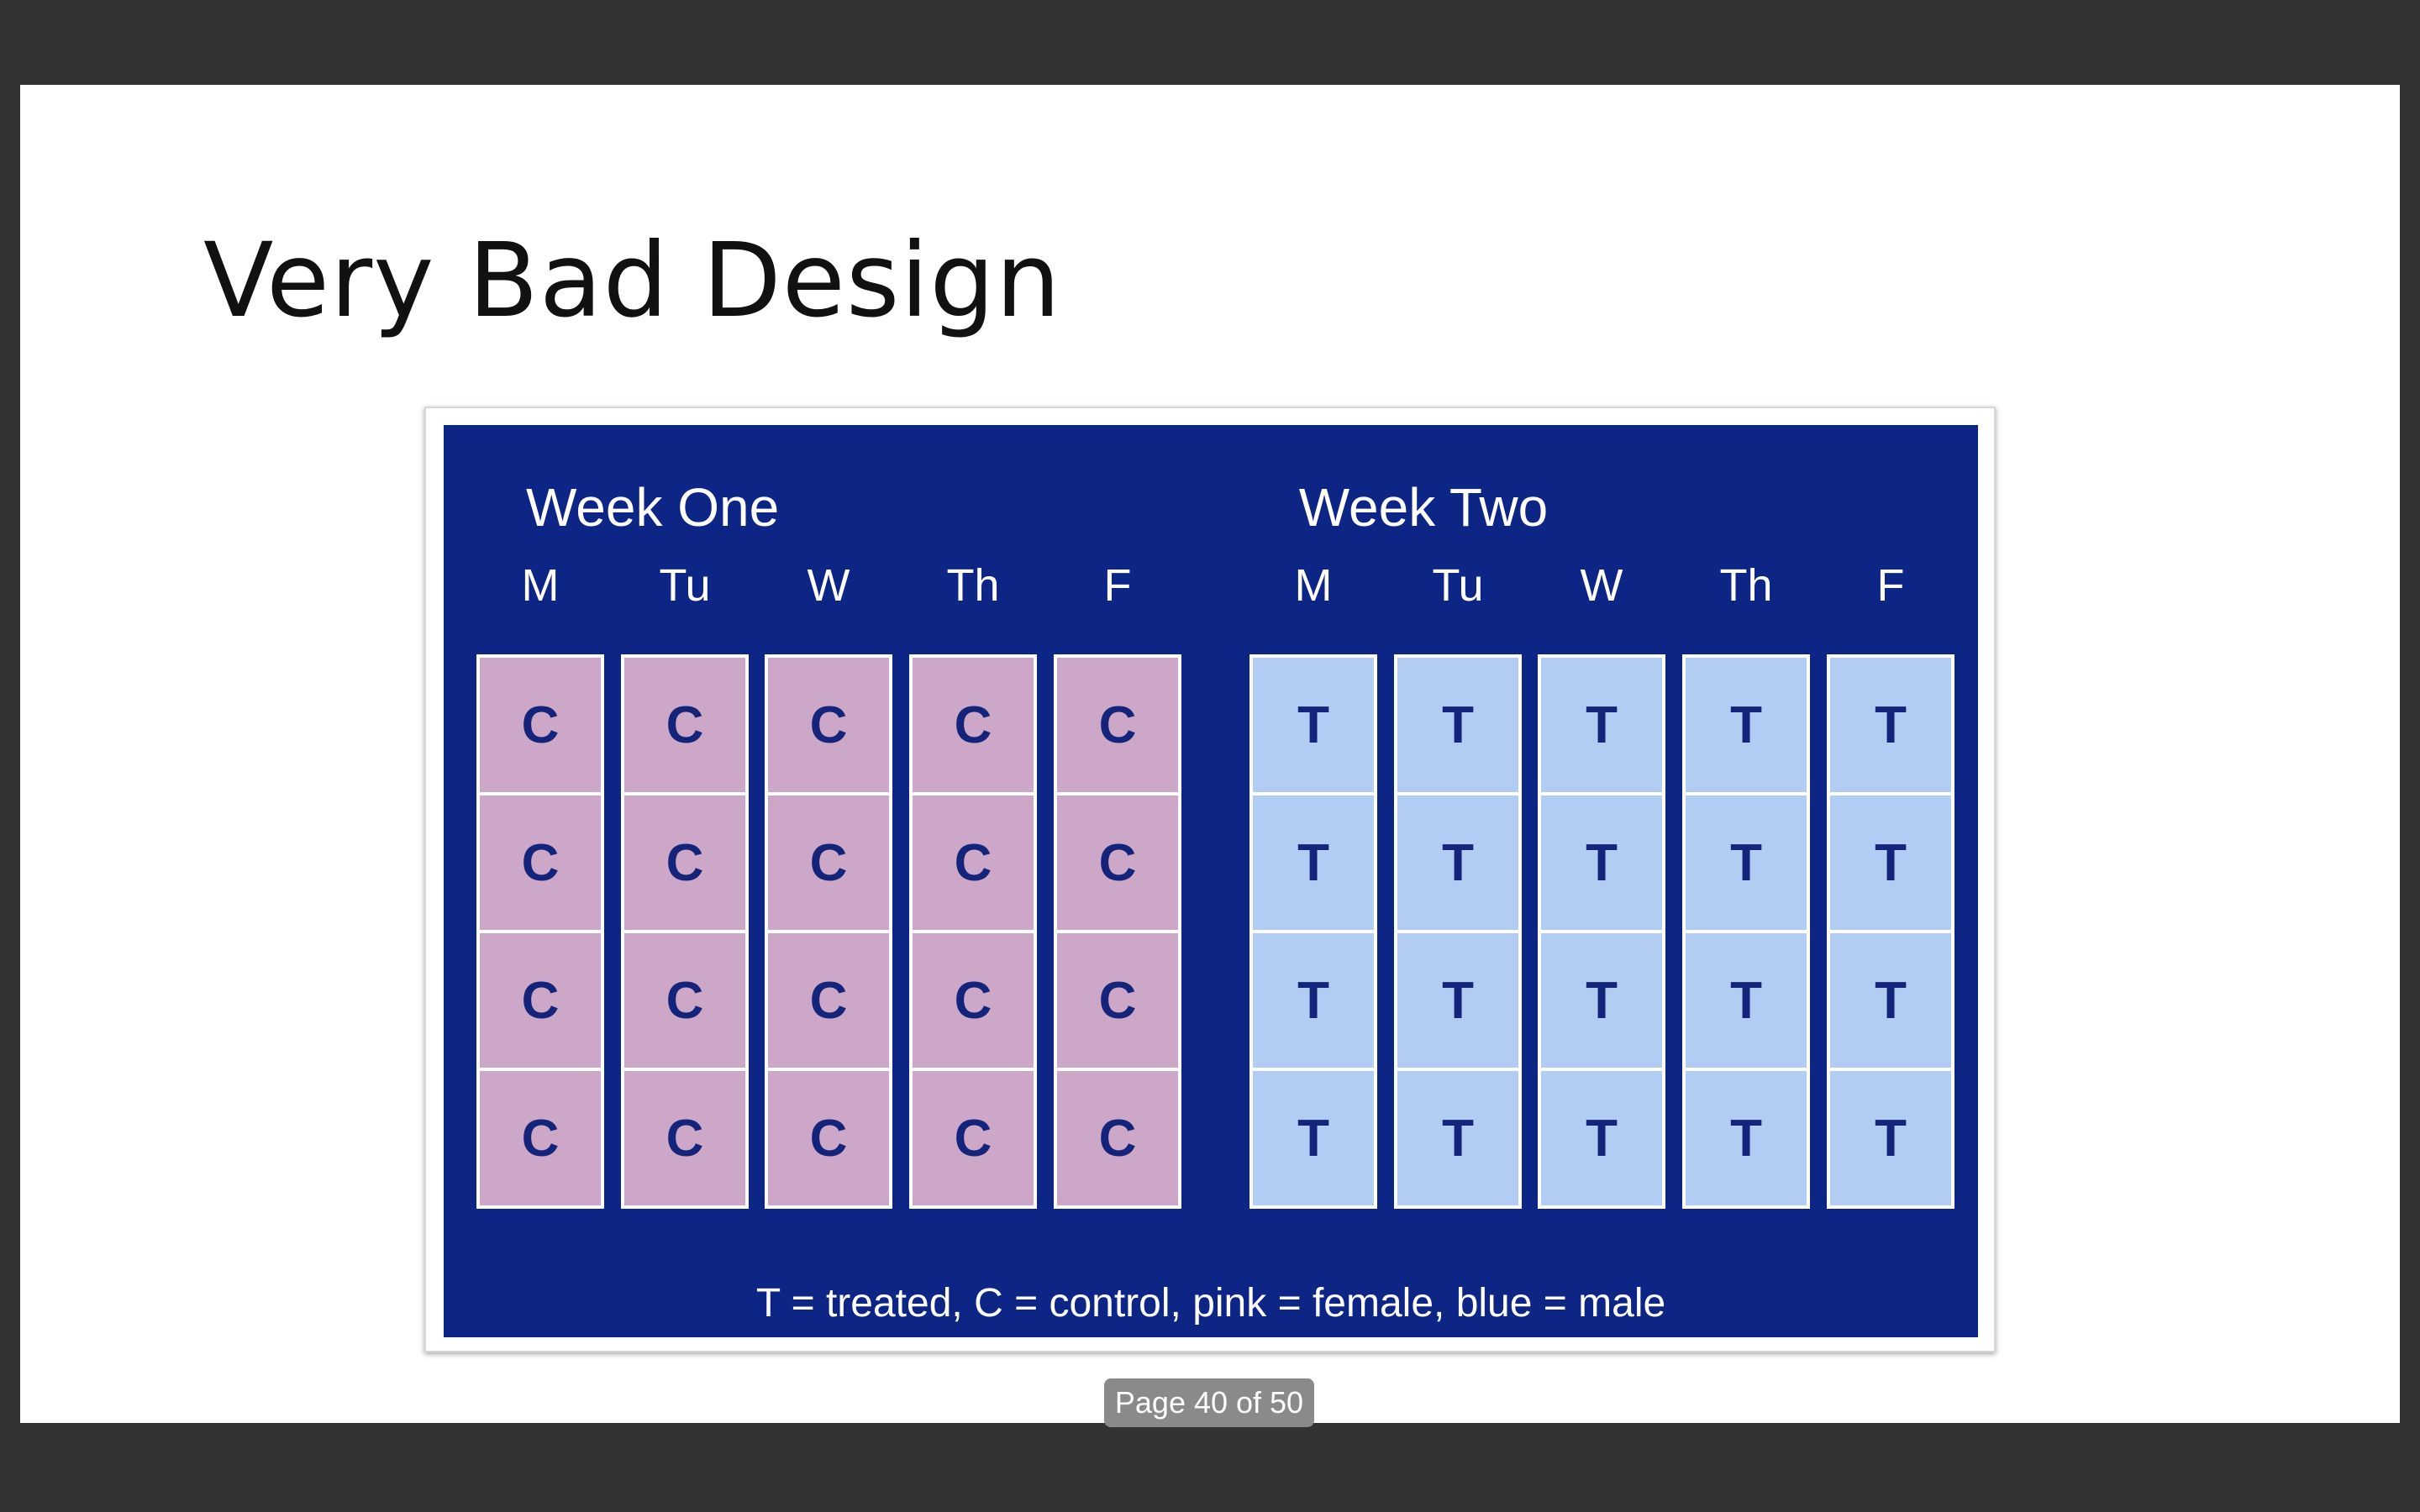 The height and width of the screenshot is (1512, 2420). What do you see at coordinates (685, 585) in the screenshot?
I see `week-one-day-label: Tu` at bounding box center [685, 585].